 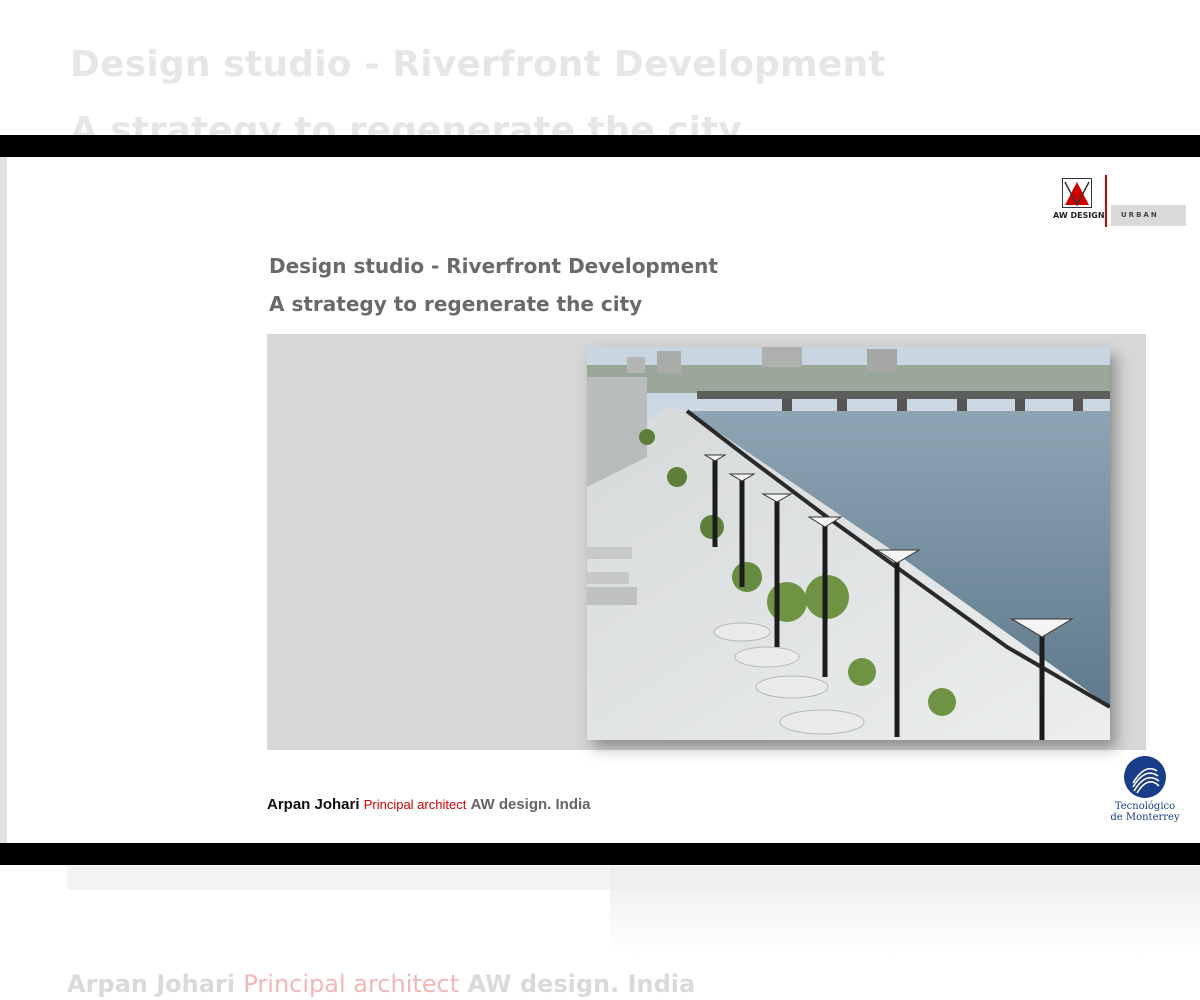 What do you see at coordinates (3, 500) in the screenshot?
I see `slide-left-edge` at bounding box center [3, 500].